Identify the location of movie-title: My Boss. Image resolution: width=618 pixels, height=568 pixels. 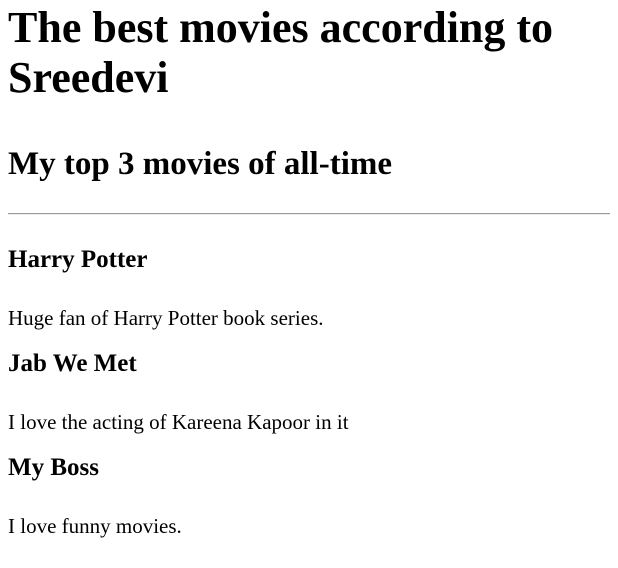
(53, 467).